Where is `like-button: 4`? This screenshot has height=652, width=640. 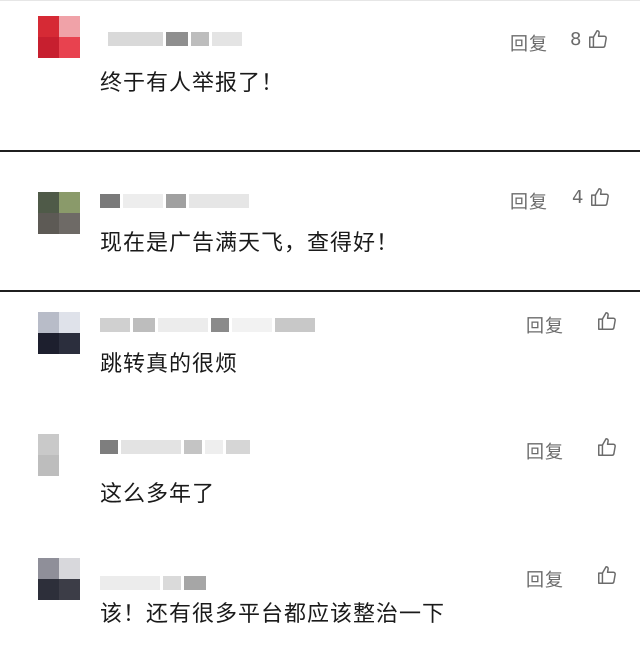
like-button: 4 is located at coordinates (591, 197).